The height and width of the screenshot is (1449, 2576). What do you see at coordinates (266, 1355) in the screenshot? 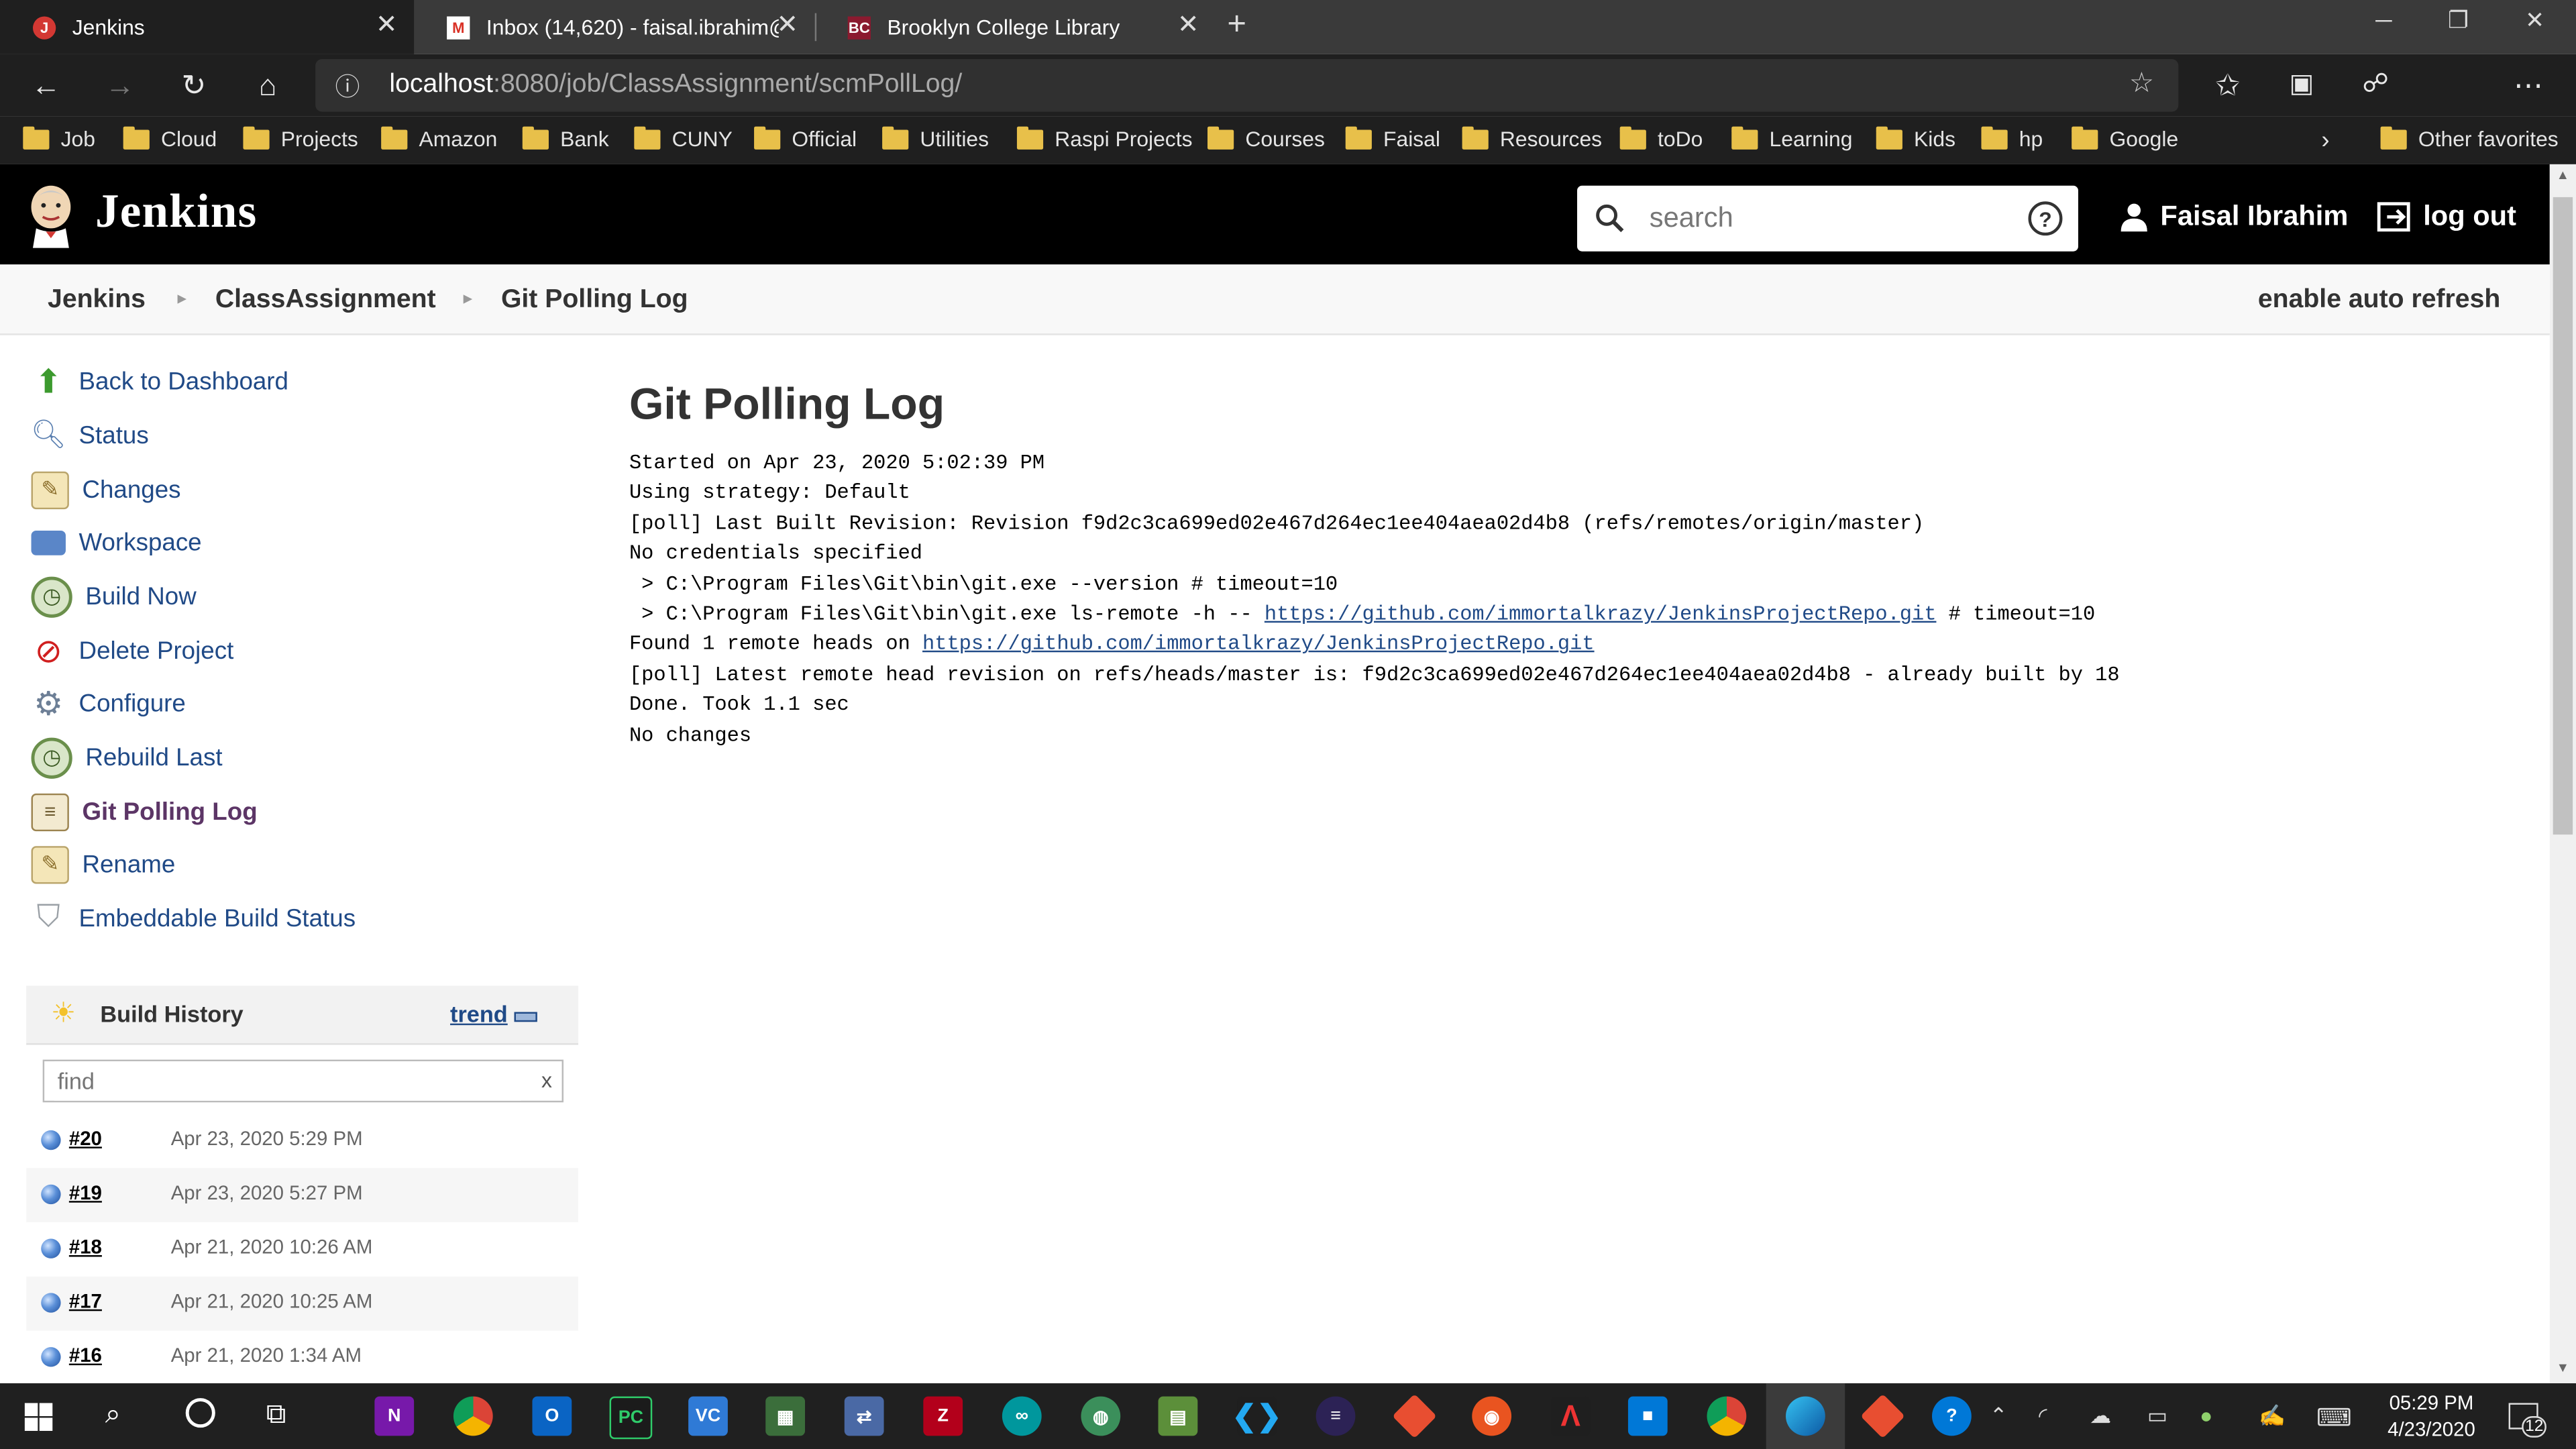
I see `build-date-link: Apr 21, 2020 1:34 AM` at bounding box center [266, 1355].